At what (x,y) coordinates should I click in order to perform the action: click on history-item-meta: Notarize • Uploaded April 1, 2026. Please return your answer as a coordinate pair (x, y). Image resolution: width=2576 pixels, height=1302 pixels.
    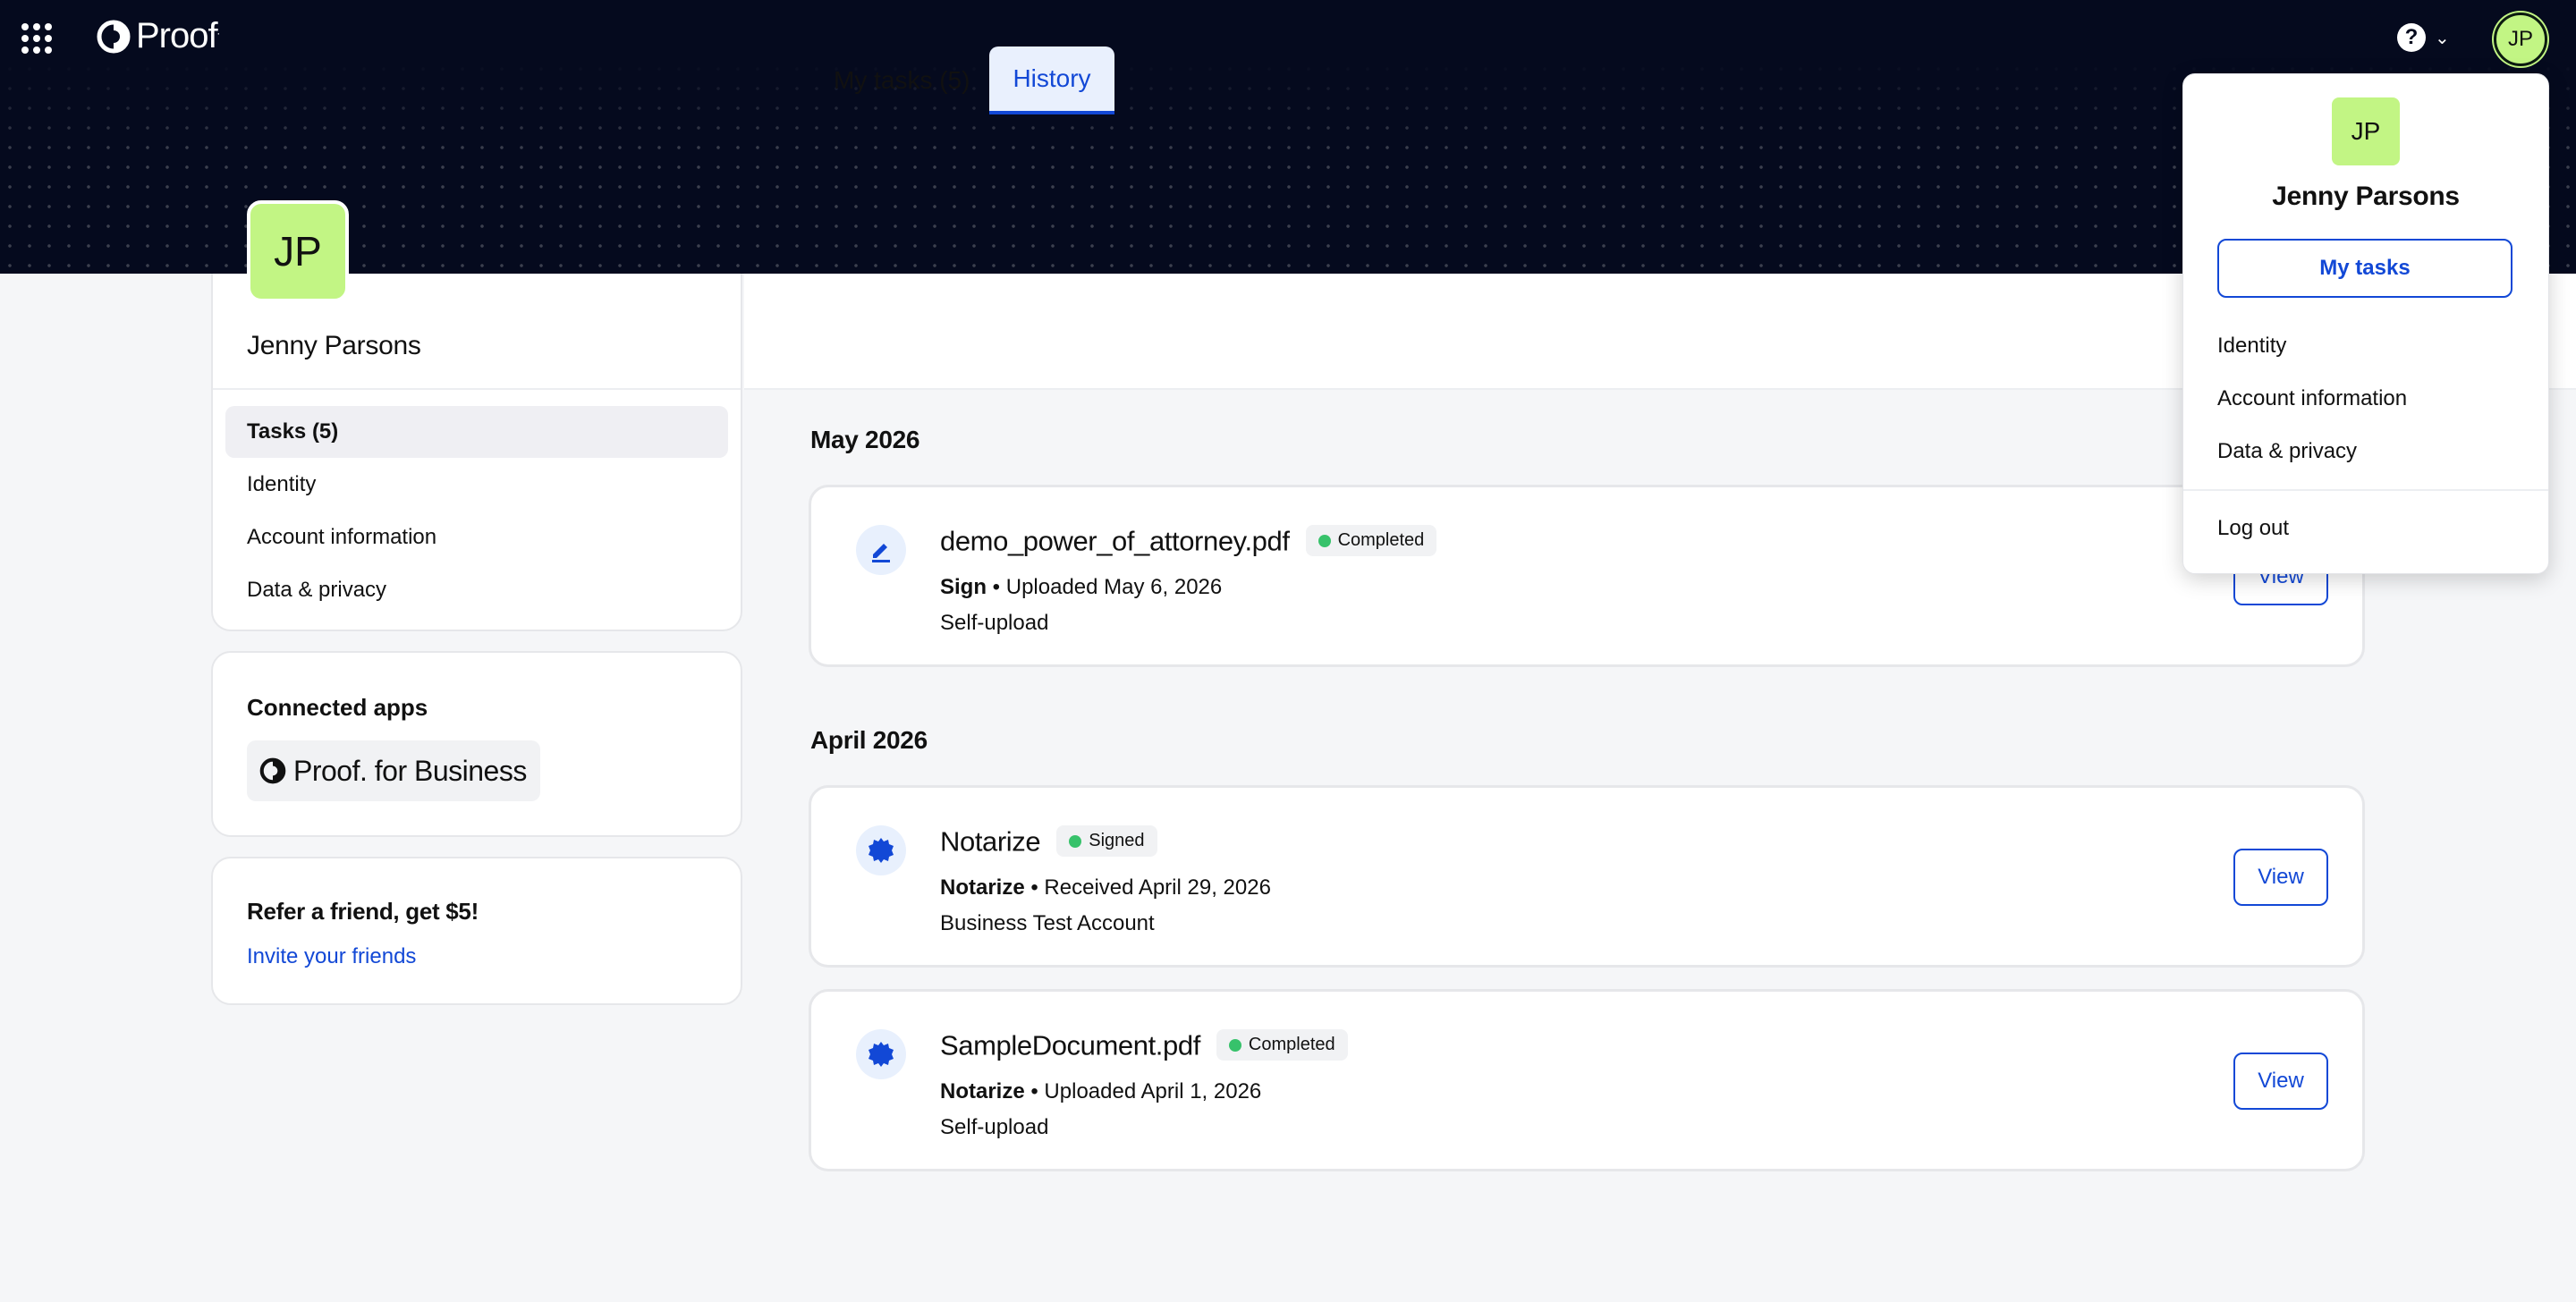
    Looking at the image, I should click on (1101, 1091).